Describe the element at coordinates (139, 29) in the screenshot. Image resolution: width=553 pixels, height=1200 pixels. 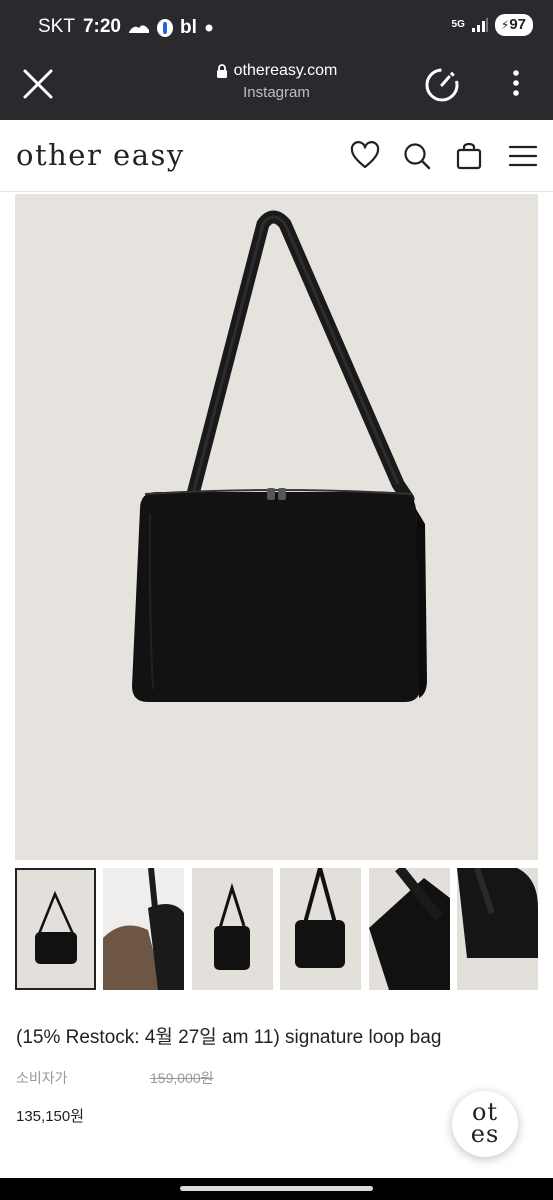
I see `app-notification-icon` at that location.